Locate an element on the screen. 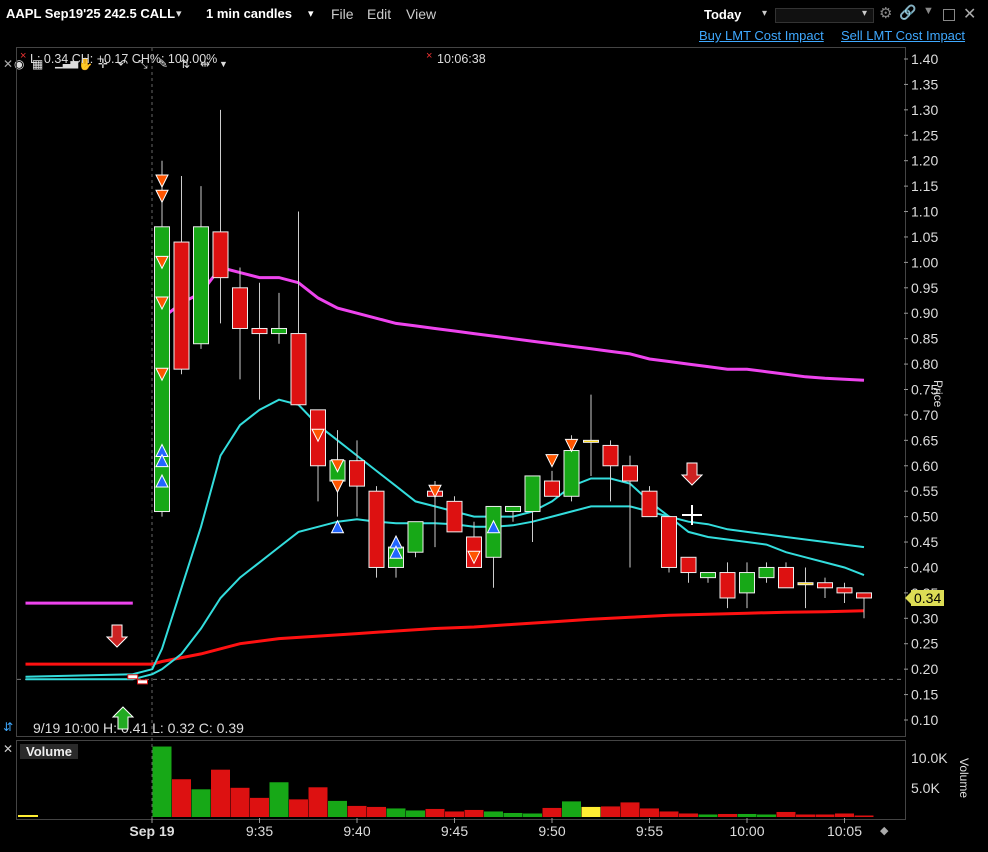  menu-view: View is located at coordinates (421, 14).